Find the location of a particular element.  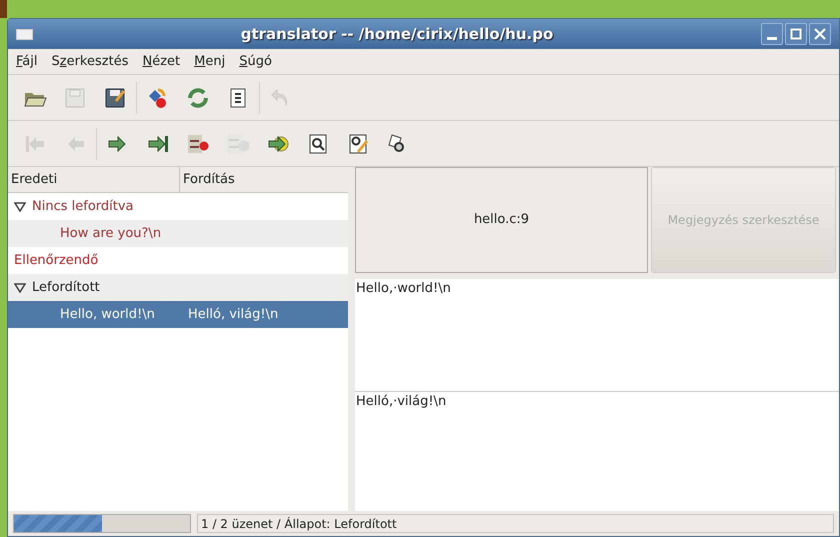

original-text: Hello,·world!\n is located at coordinates (403, 288).